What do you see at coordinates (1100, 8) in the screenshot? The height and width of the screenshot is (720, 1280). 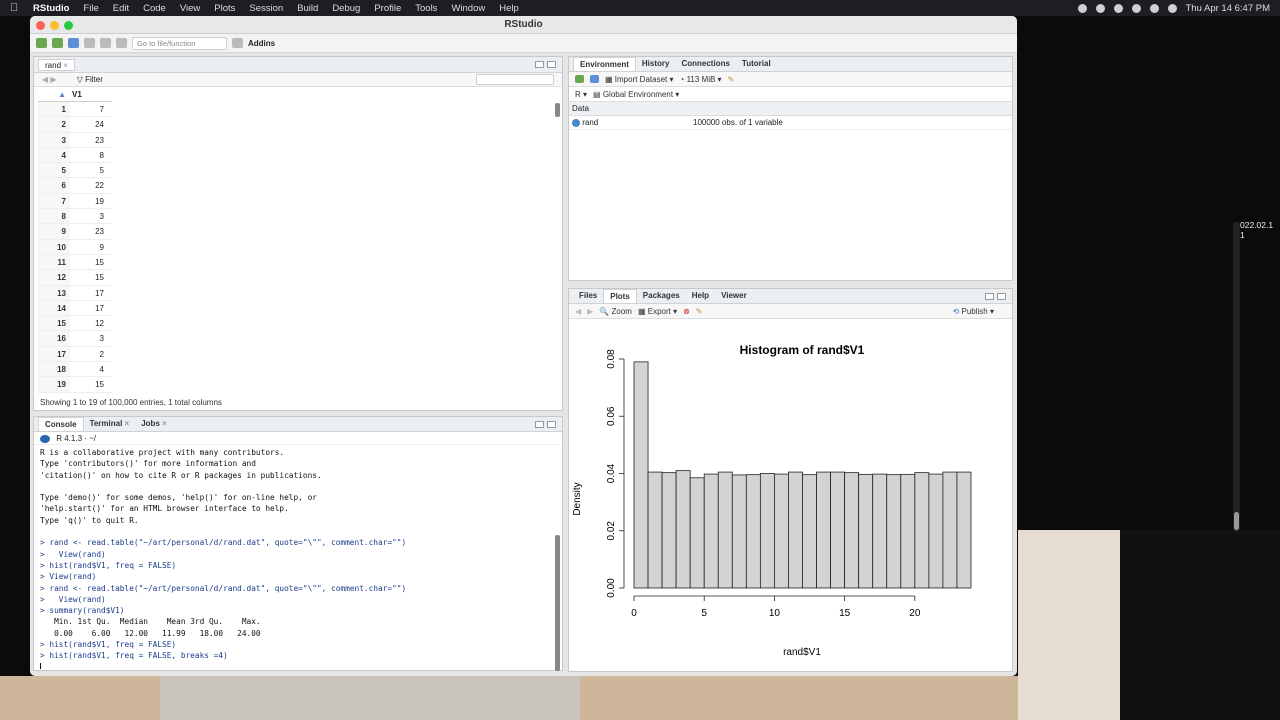 I see `gear-icon` at bounding box center [1100, 8].